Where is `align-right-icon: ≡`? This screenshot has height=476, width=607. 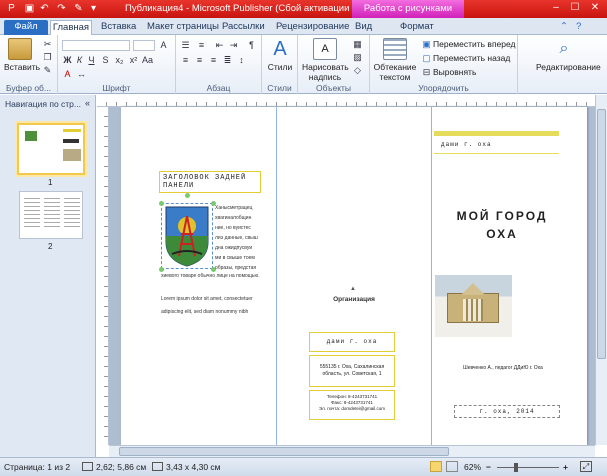 align-right-icon: ≡ is located at coordinates (213, 60).